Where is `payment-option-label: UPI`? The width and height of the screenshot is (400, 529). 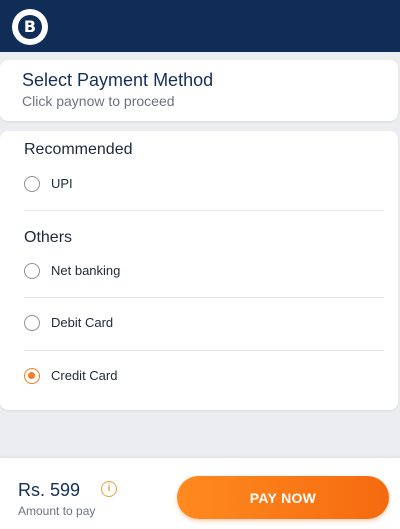
payment-option-label: UPI is located at coordinates (62, 183).